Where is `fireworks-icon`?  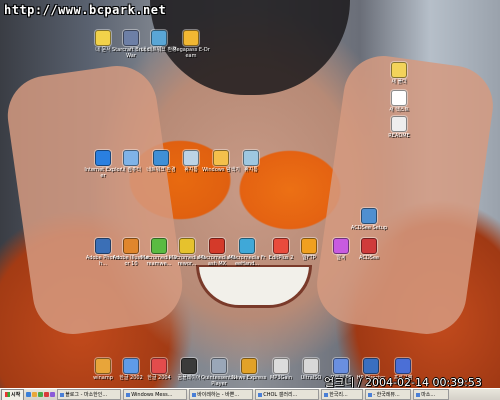
fireworks-icon is located at coordinates (187, 246).